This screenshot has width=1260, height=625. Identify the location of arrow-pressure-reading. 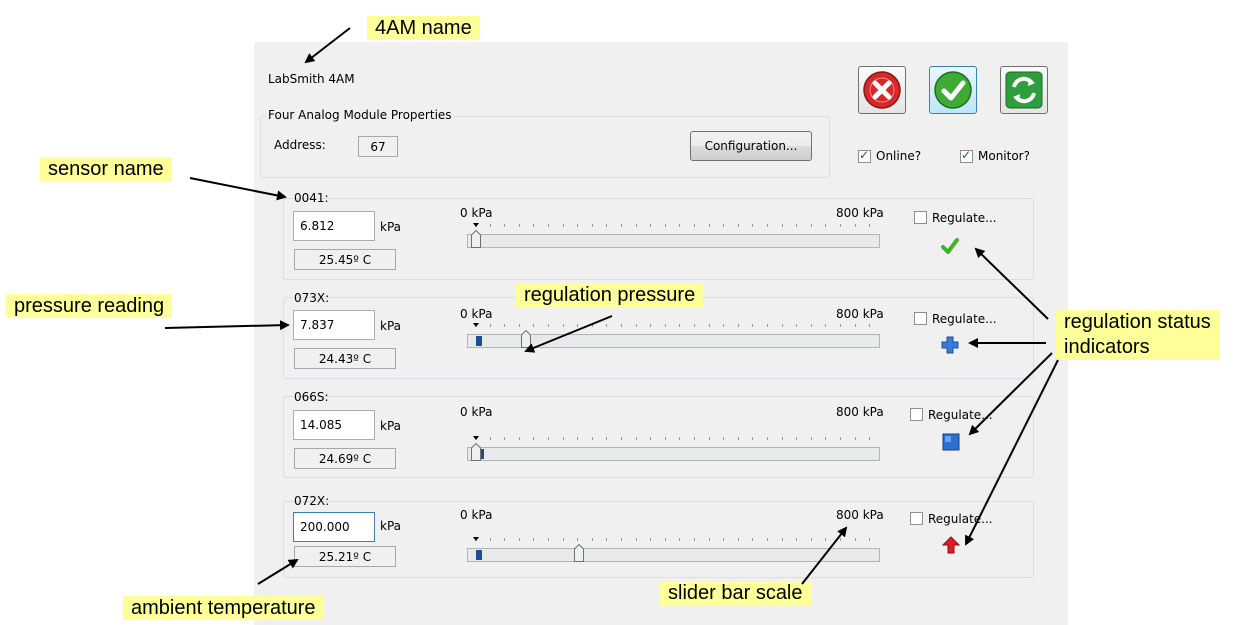
(227, 325).